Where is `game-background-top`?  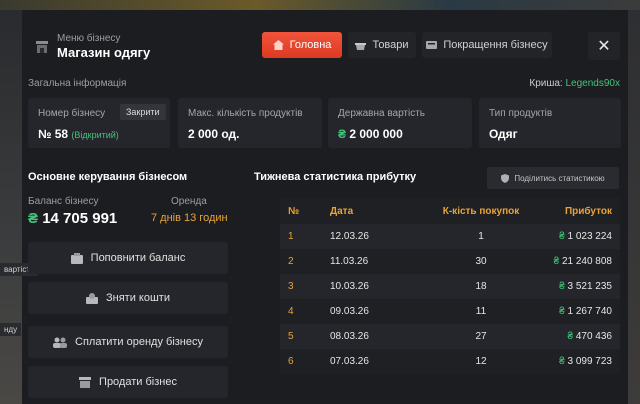 game-background-top is located at coordinates (320, 5).